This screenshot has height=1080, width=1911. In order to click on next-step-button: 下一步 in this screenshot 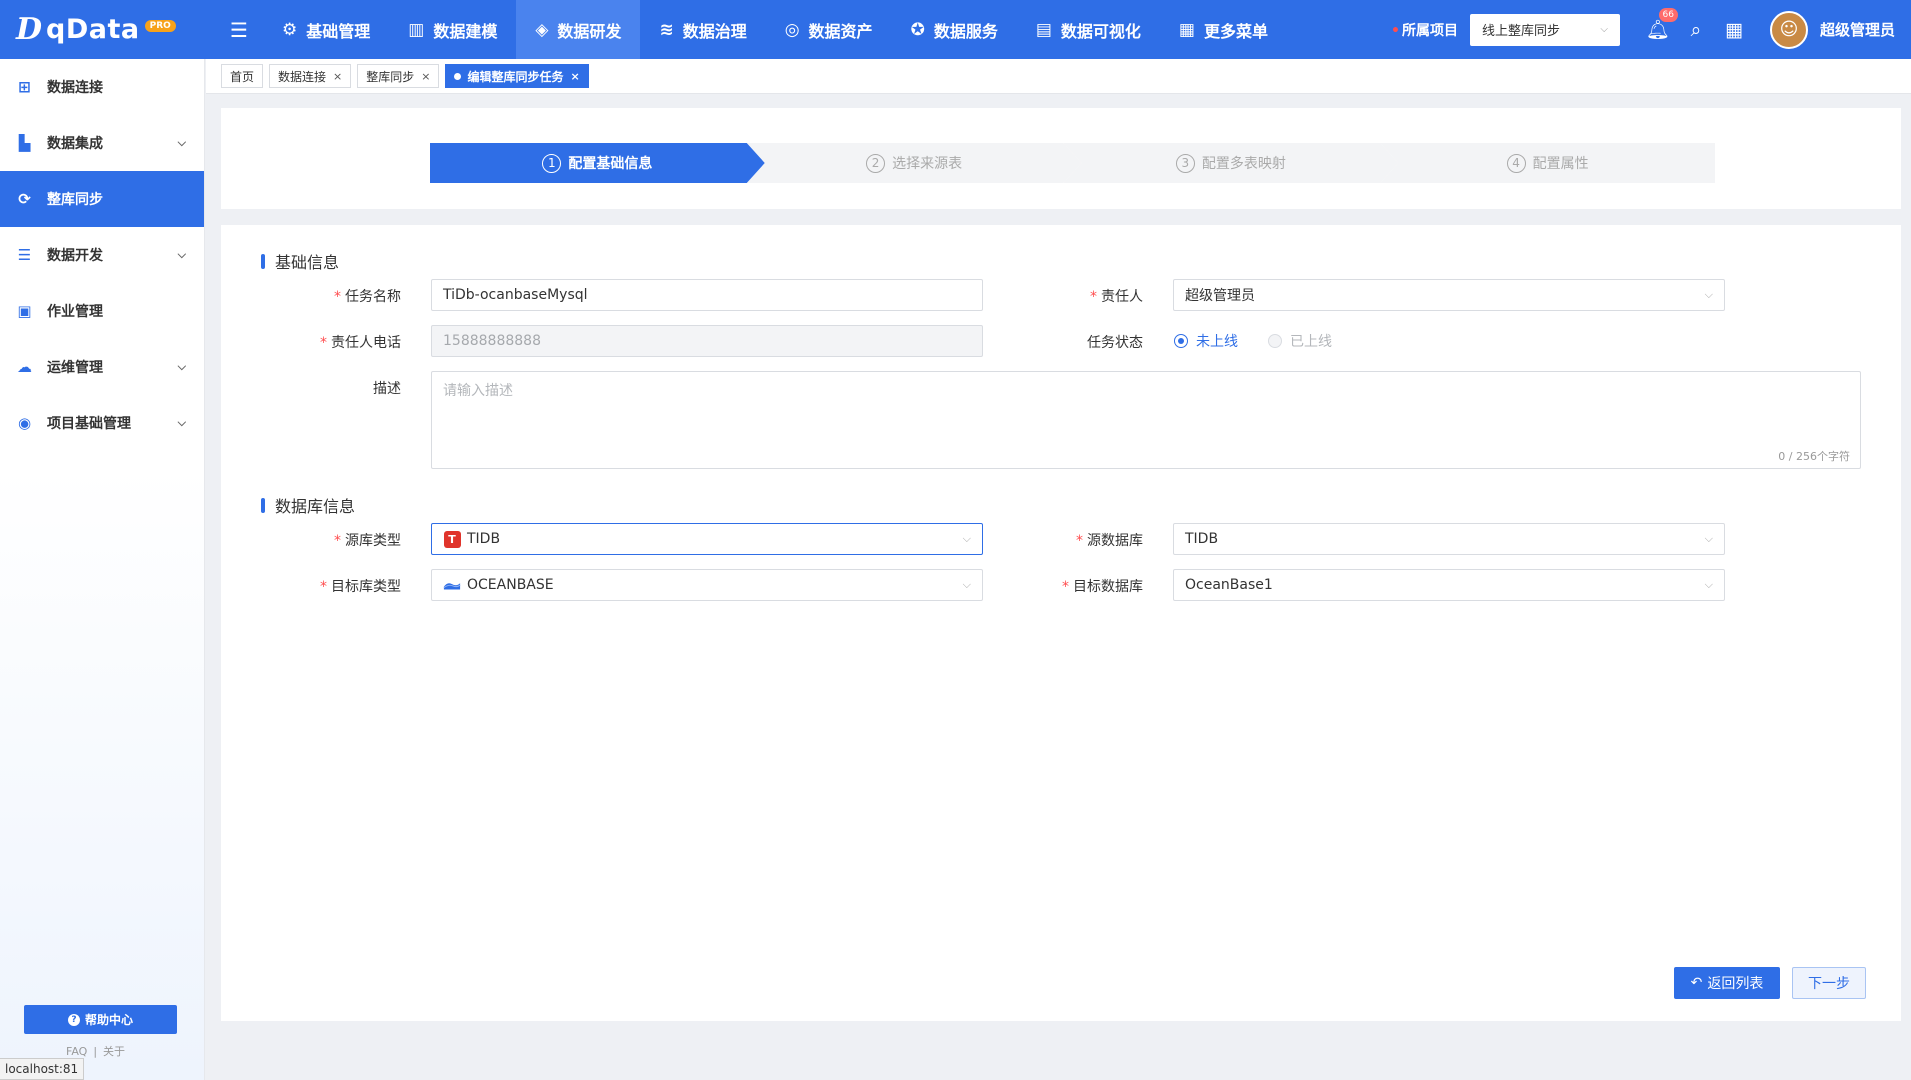, I will do `click(1829, 983)`.